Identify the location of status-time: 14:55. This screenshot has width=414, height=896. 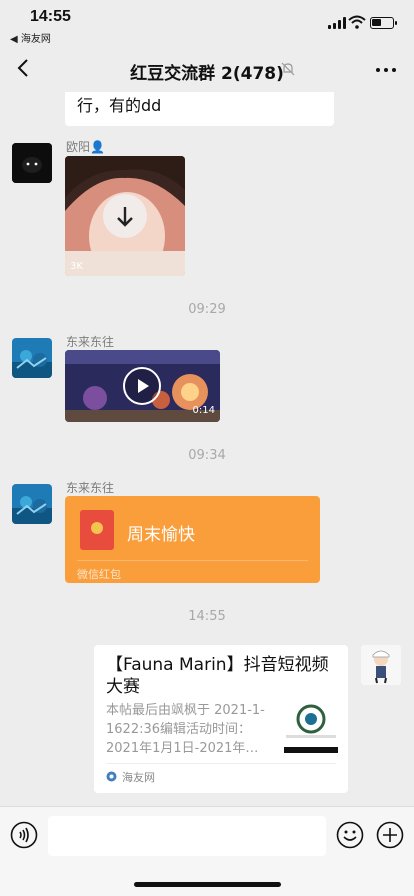
(50, 16).